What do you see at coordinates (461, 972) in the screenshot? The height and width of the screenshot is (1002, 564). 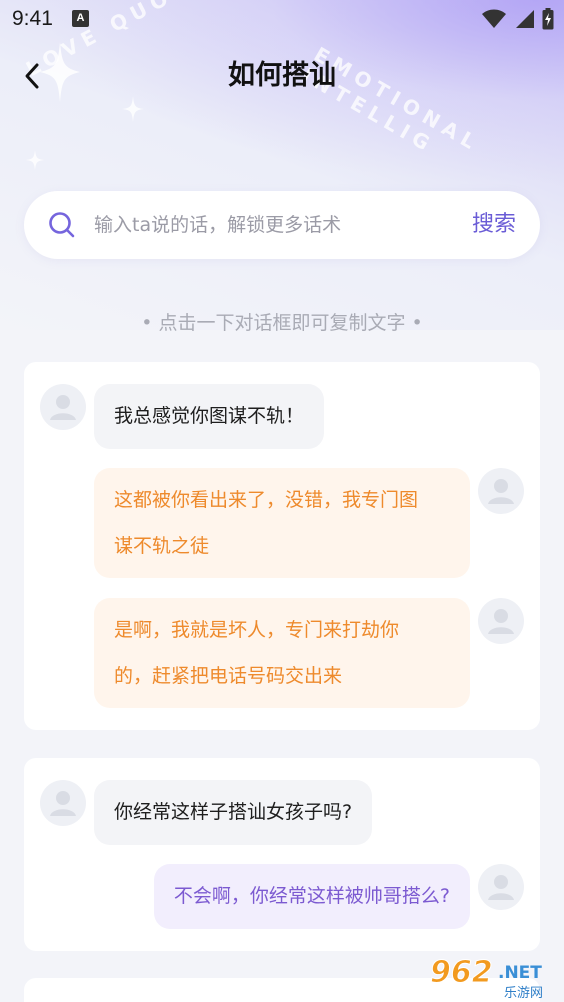 I see `svg-text: 962` at bounding box center [461, 972].